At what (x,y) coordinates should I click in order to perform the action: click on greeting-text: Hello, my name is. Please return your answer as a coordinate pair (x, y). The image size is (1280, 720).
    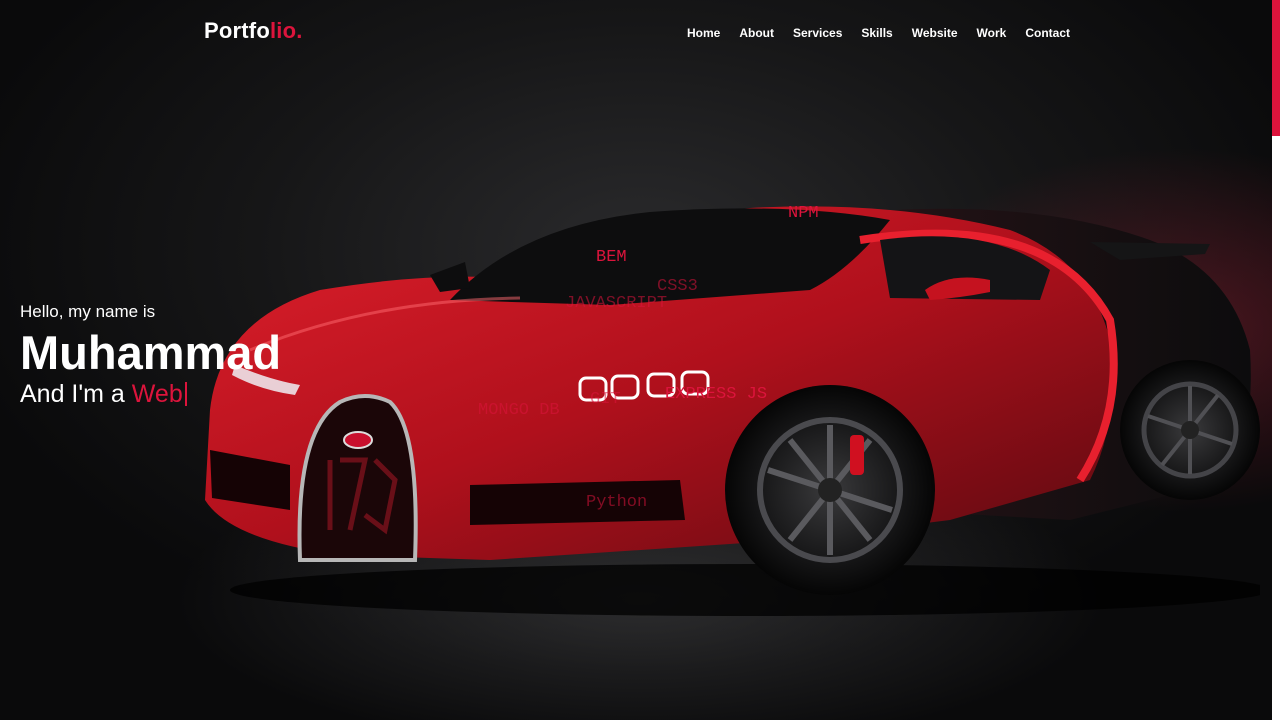
    Looking at the image, I should click on (88, 311).